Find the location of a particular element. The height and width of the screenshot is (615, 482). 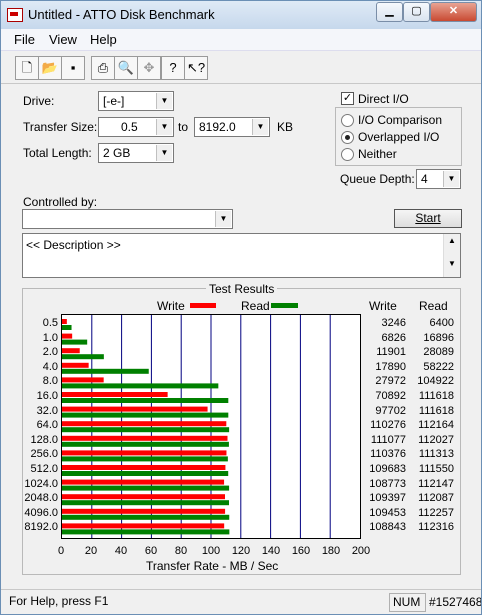

queue-depth-select: 4 ▼ is located at coordinates (438, 179).